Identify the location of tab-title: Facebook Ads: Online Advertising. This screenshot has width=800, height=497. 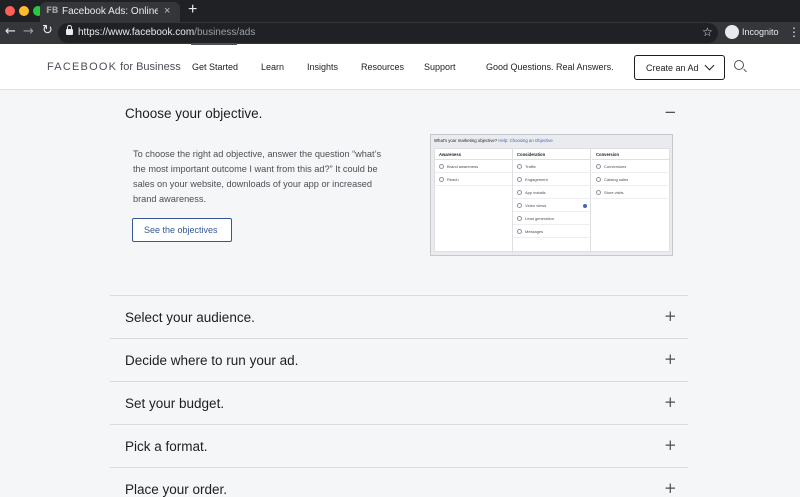
(110, 11).